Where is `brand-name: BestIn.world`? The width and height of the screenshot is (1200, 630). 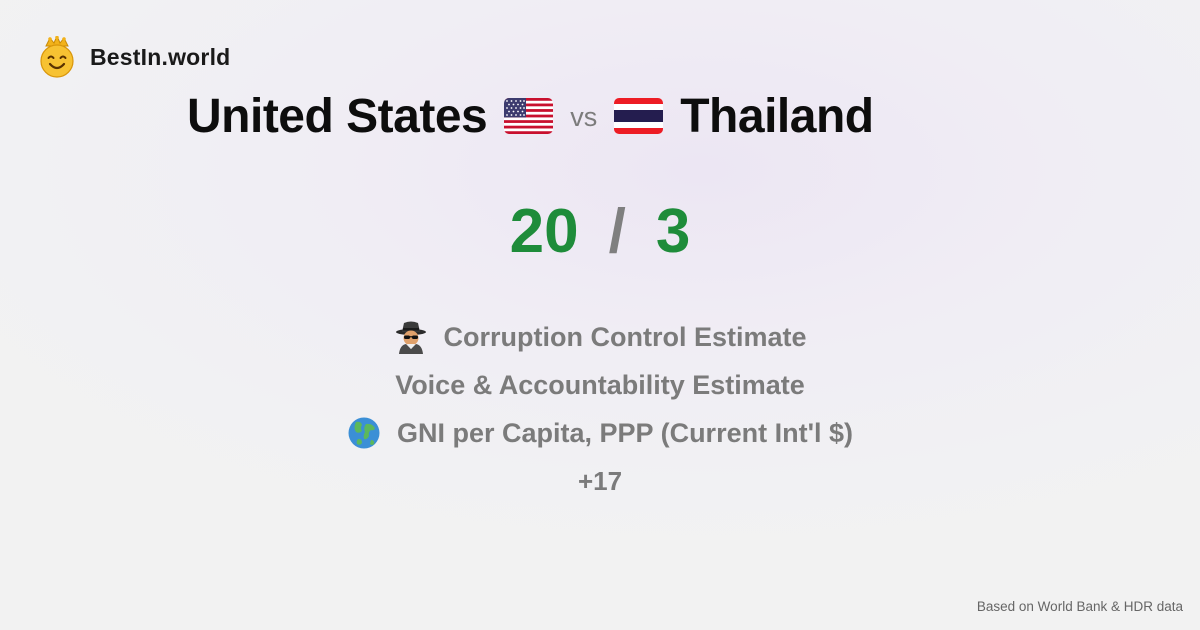 brand-name: BestIn.world is located at coordinates (160, 56).